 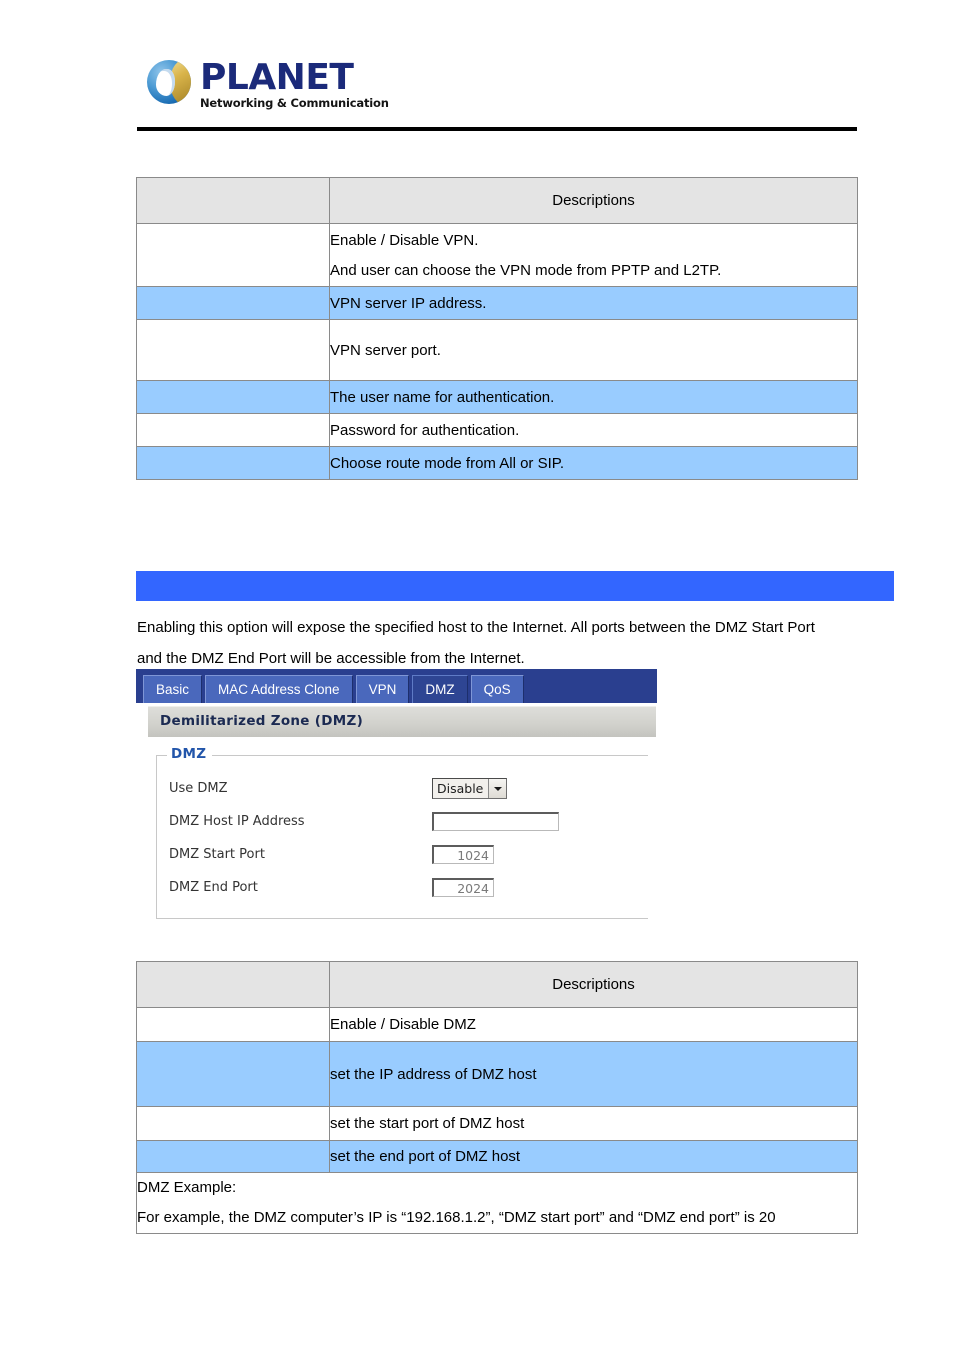 What do you see at coordinates (169, 82) in the screenshot?
I see `planet-globe-face-logo-icon` at bounding box center [169, 82].